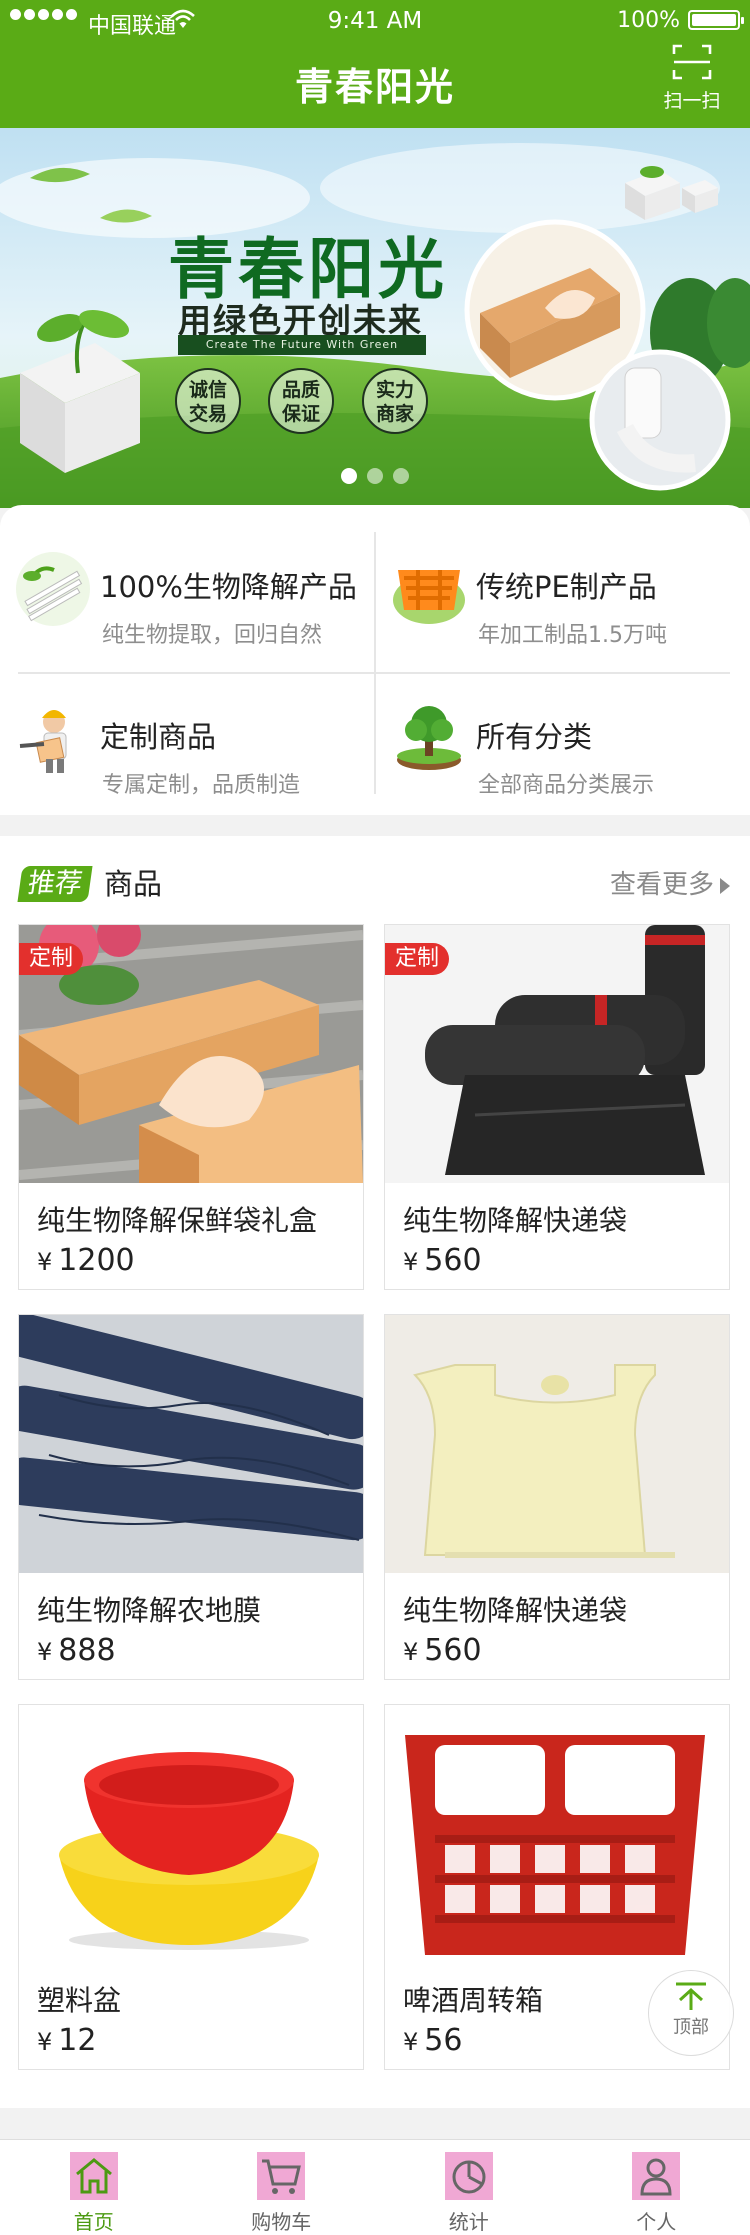 The width and height of the screenshot is (750, 2235). What do you see at coordinates (394, 414) in the screenshot?
I see `badge-line: 商家` at bounding box center [394, 414].